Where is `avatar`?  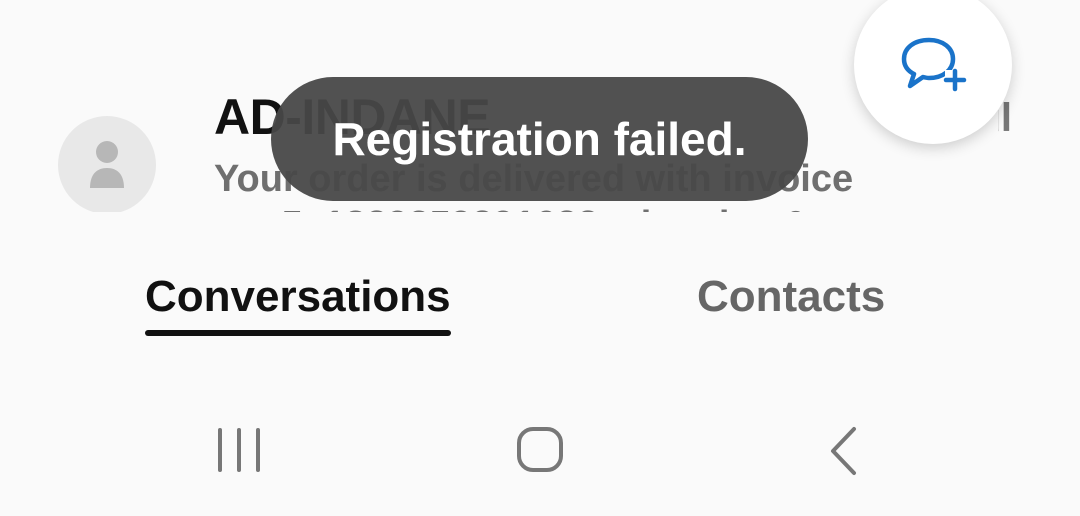
avatar is located at coordinates (107, 164).